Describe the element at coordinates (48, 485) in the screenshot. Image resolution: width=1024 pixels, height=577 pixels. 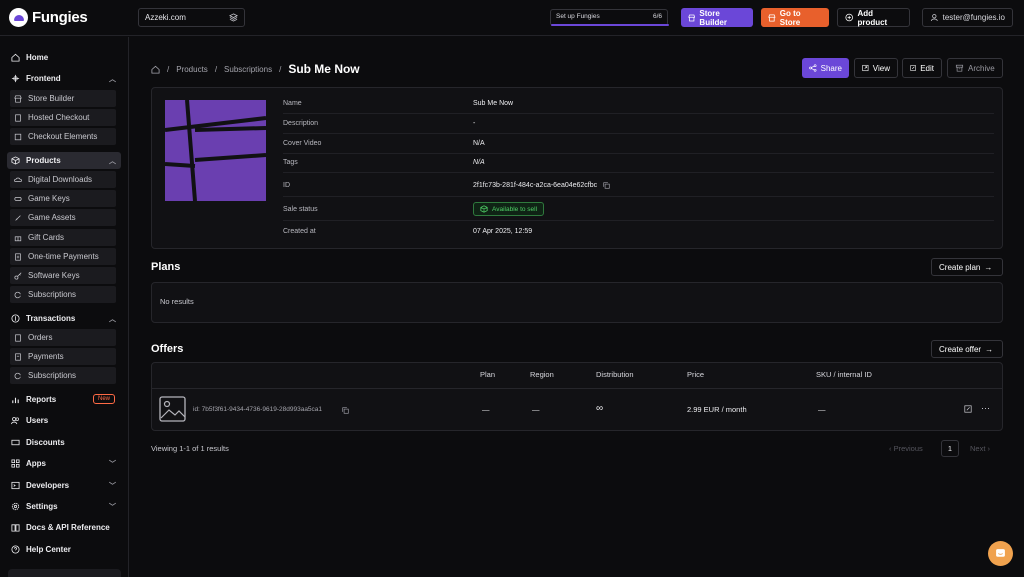
I see `sidebar-item-label: Developers` at that location.